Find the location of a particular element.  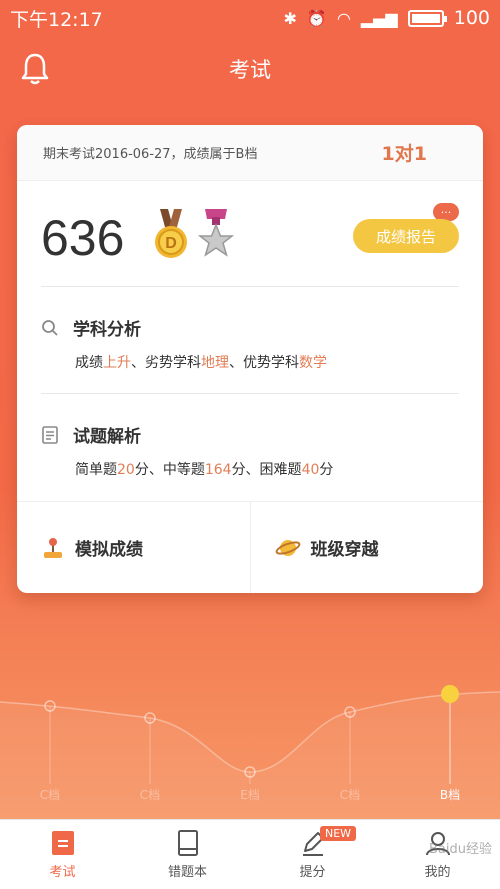

app-header: 考试 is located at coordinates (250, 69).